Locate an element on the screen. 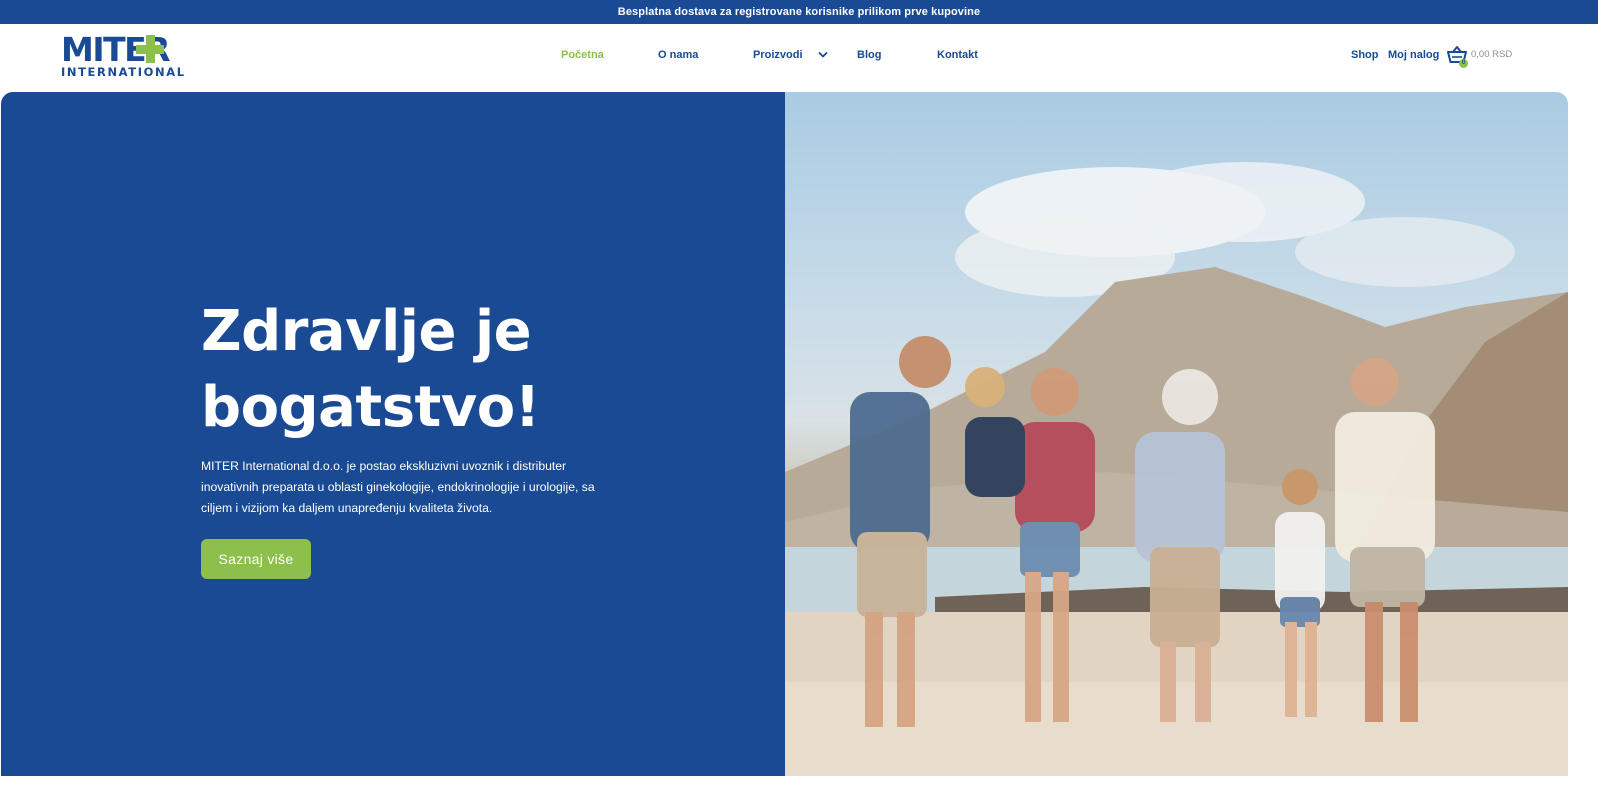 The width and height of the screenshot is (1598, 794). chevron-down-icon is located at coordinates (823, 55).